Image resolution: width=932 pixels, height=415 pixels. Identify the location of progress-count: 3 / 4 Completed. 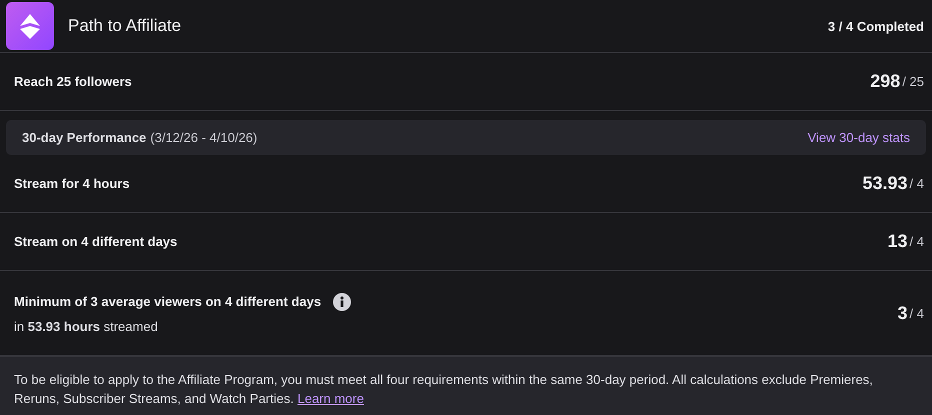
(876, 26).